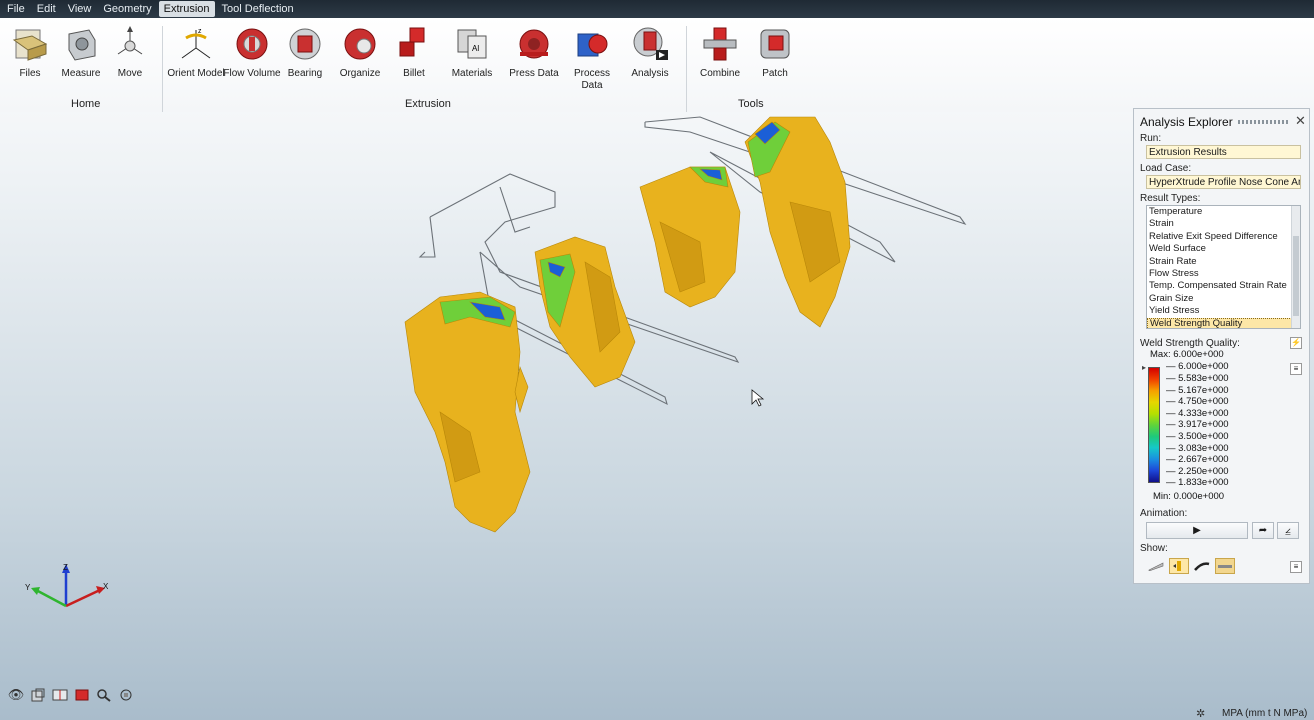 The height and width of the screenshot is (720, 1314). Describe the element at coordinates (1223, 274) in the screenshot. I see `list-item: Flow Stress` at that location.